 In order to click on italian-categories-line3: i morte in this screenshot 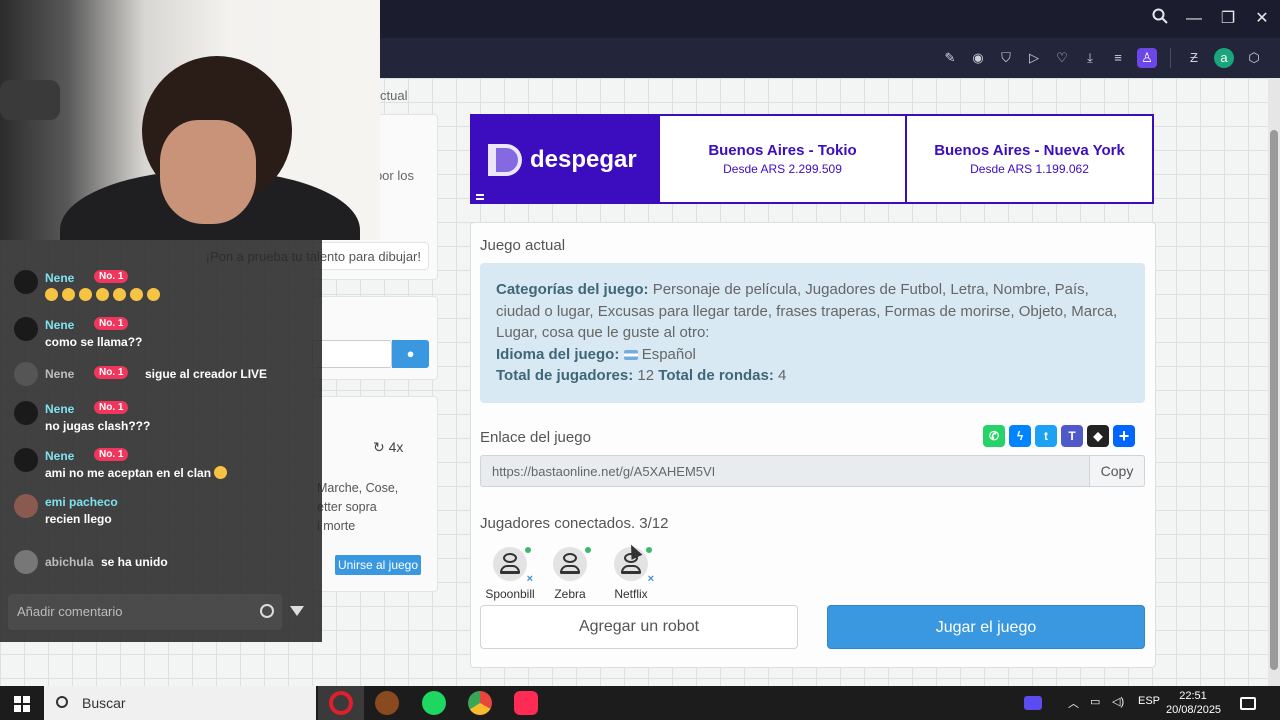, I will do `click(336, 526)`.